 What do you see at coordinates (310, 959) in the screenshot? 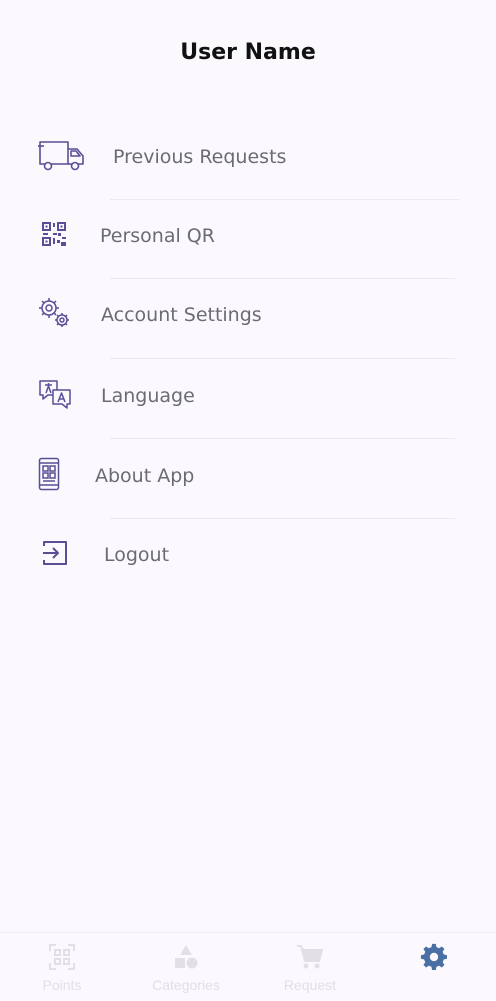
I see `cart-icon` at bounding box center [310, 959].